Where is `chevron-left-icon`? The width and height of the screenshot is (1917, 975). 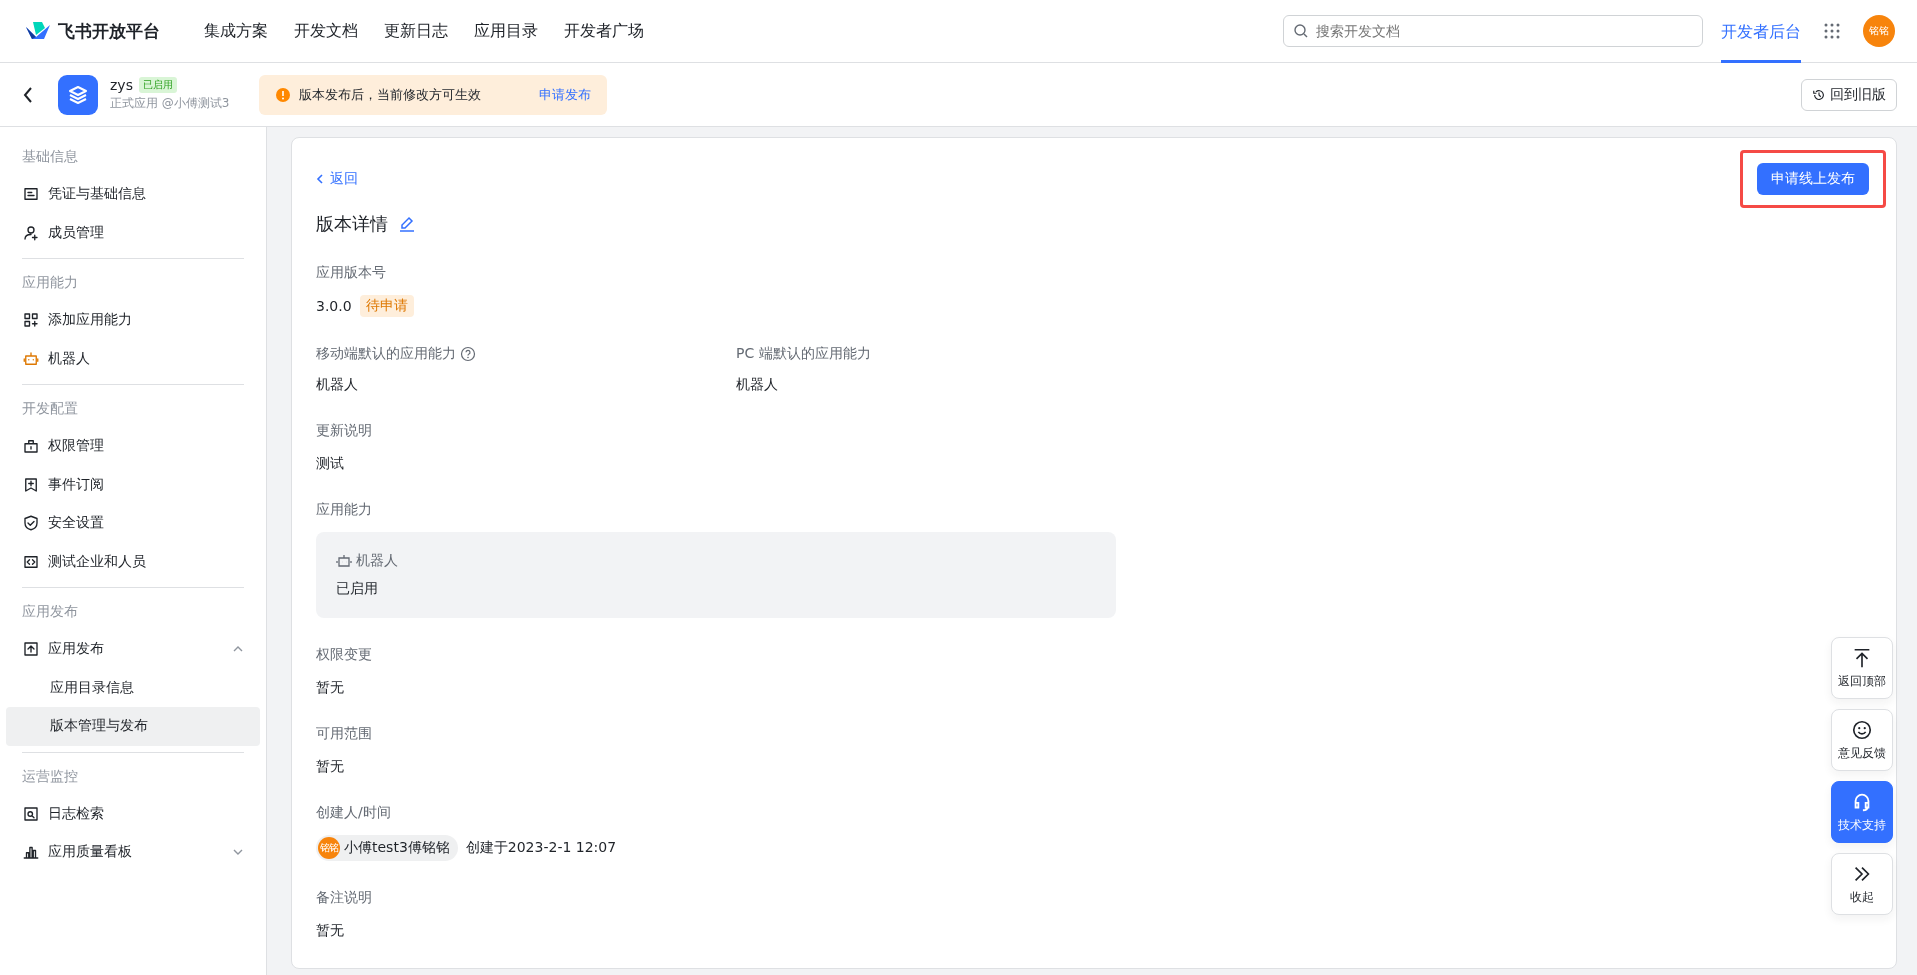 chevron-left-icon is located at coordinates (320, 179).